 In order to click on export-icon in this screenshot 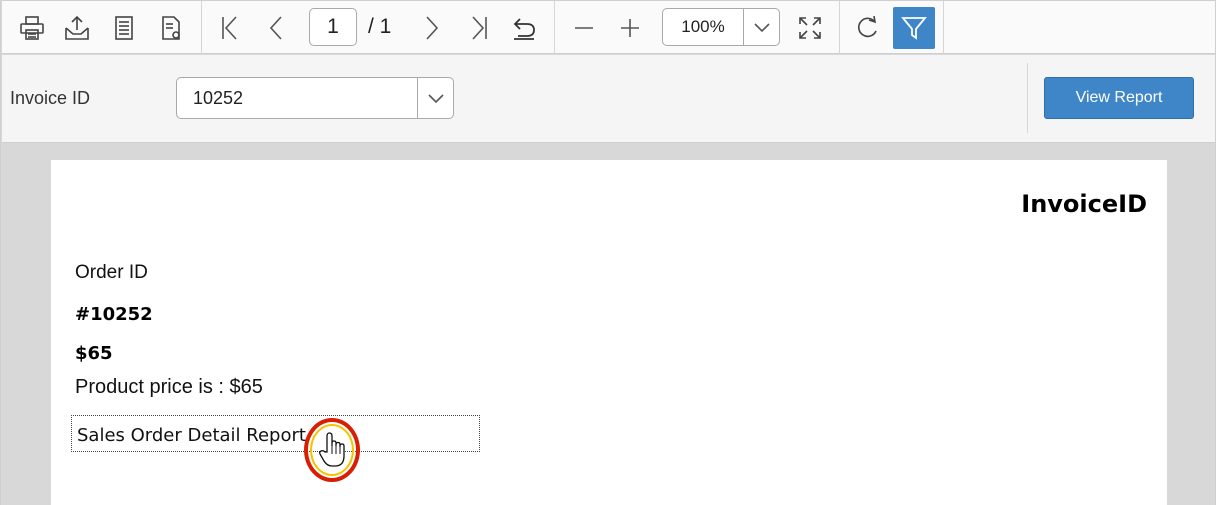, I will do `click(77, 28)`.